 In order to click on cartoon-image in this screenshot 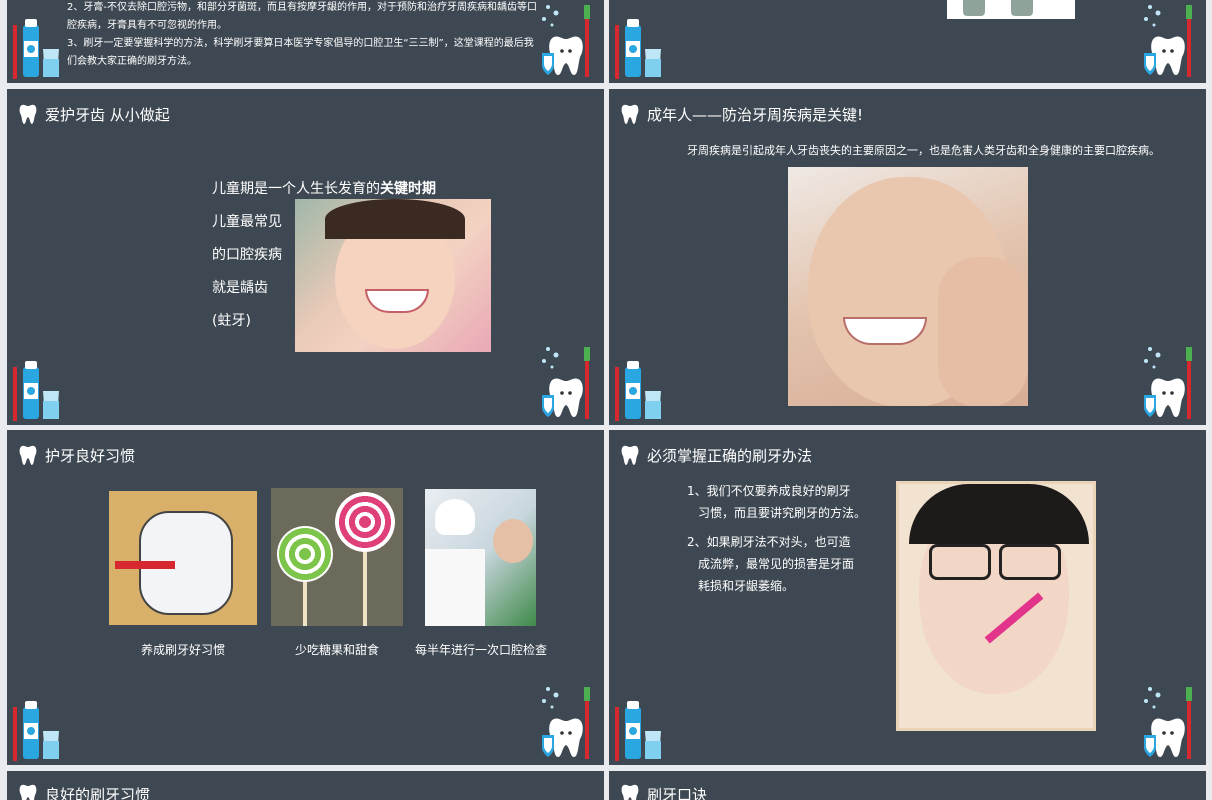, I will do `click(1011, 9)`.